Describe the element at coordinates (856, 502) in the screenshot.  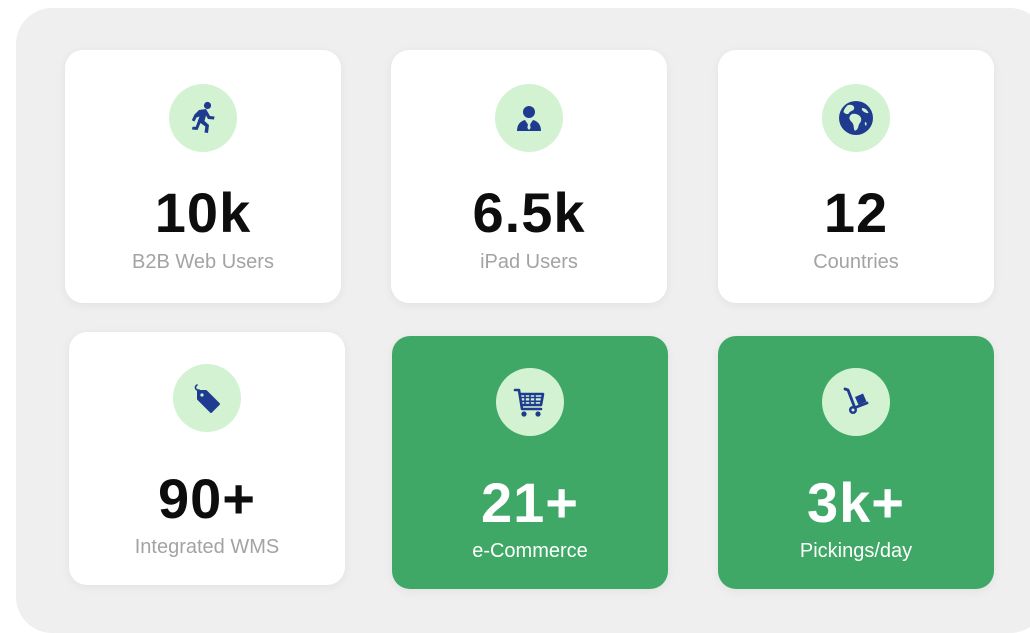
I see `stat-value: 3k+` at that location.